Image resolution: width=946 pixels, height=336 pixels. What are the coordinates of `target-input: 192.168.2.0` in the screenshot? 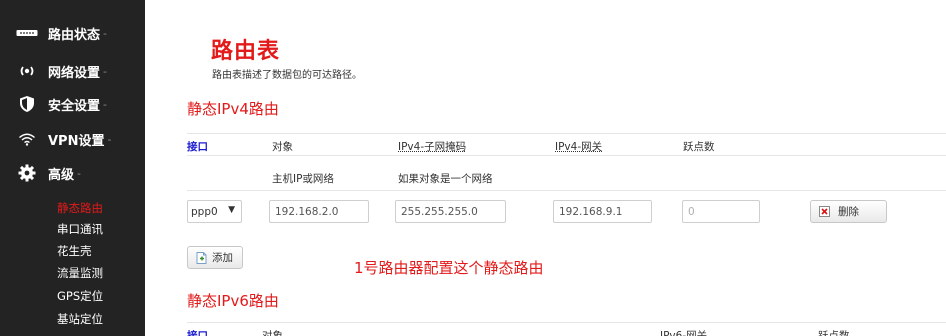 It's located at (319, 211).